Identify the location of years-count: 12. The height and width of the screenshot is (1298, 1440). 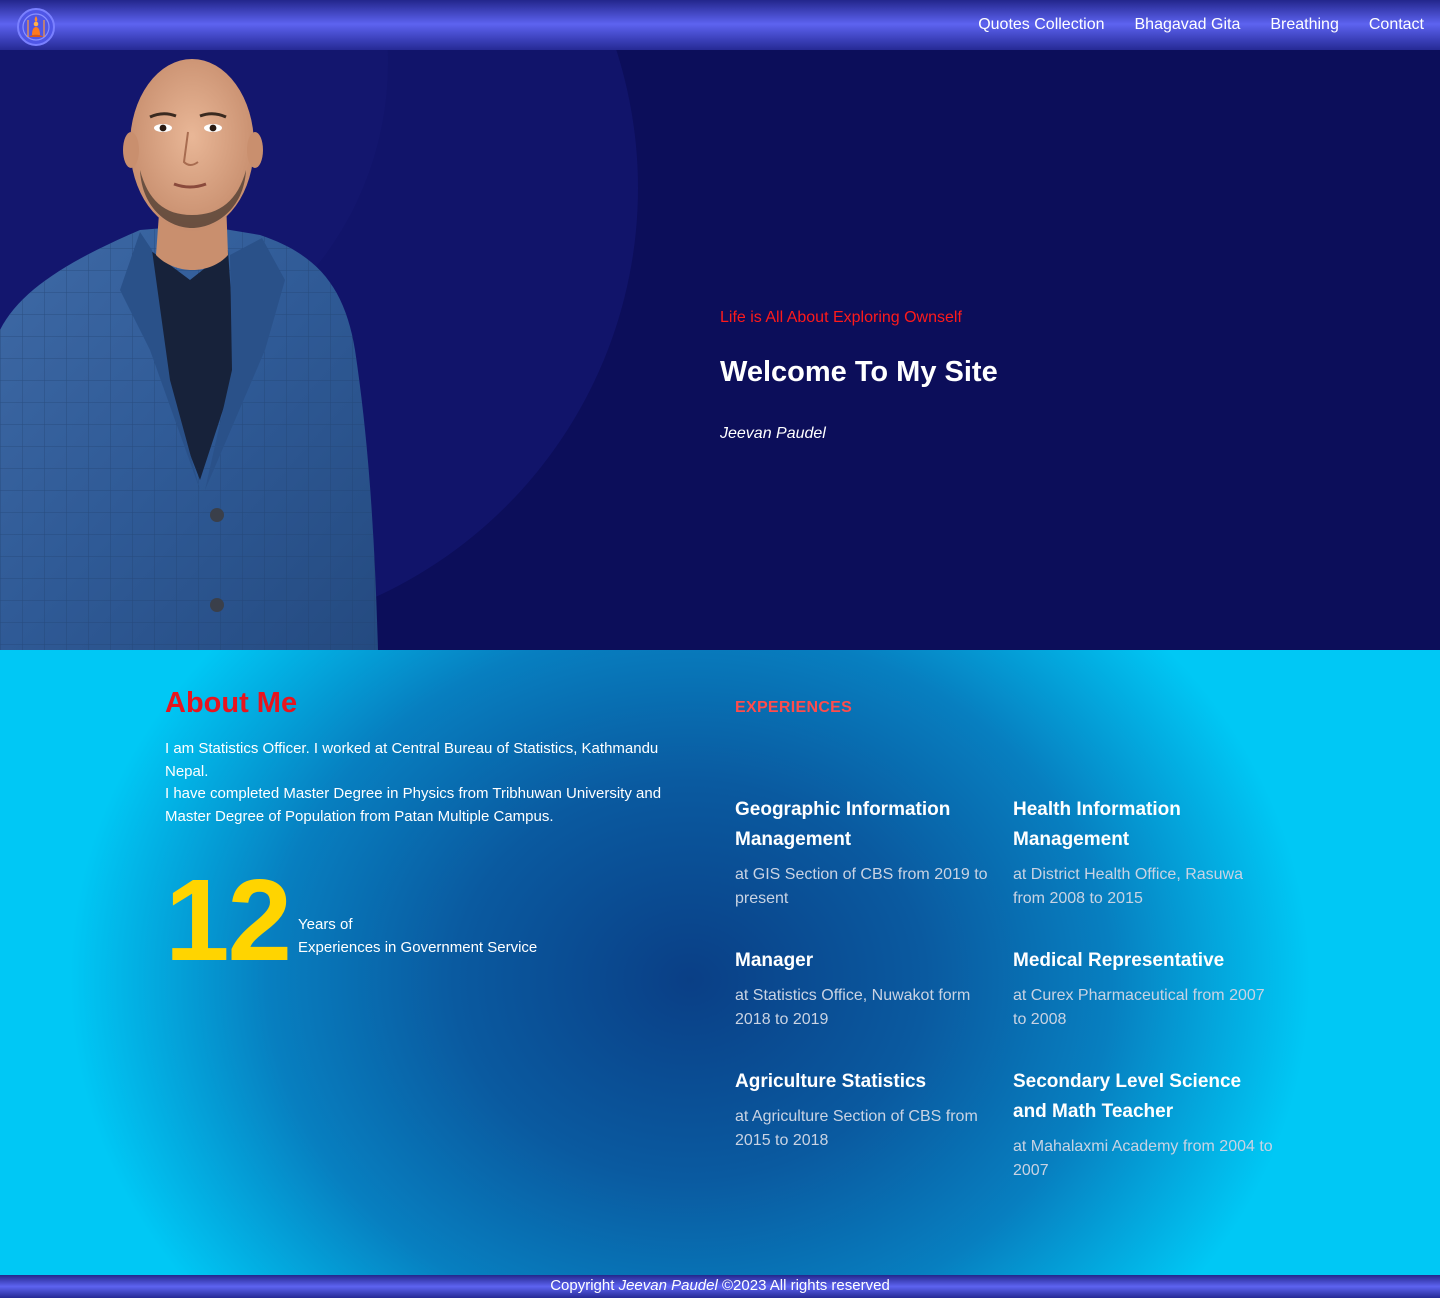
(228, 920).